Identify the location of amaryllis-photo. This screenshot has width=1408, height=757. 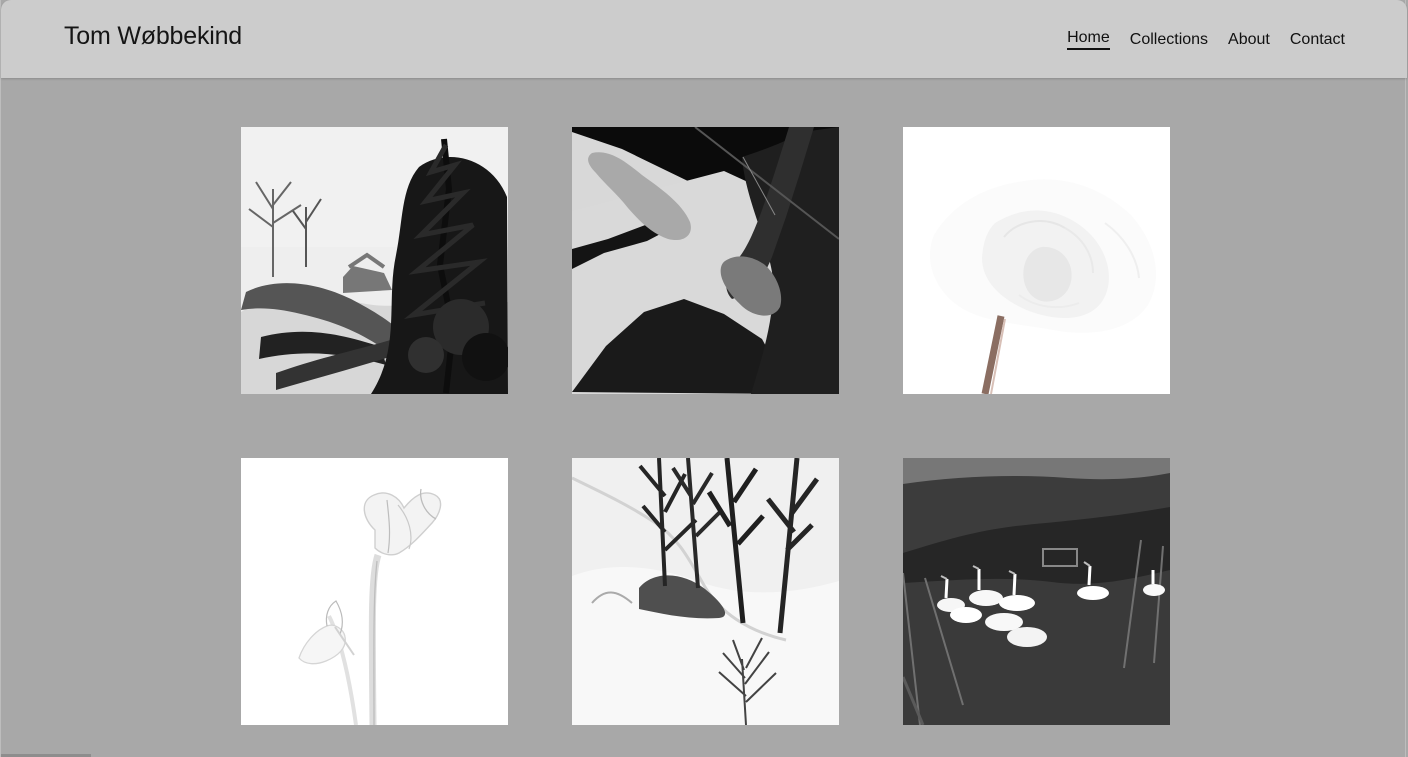
(374, 591).